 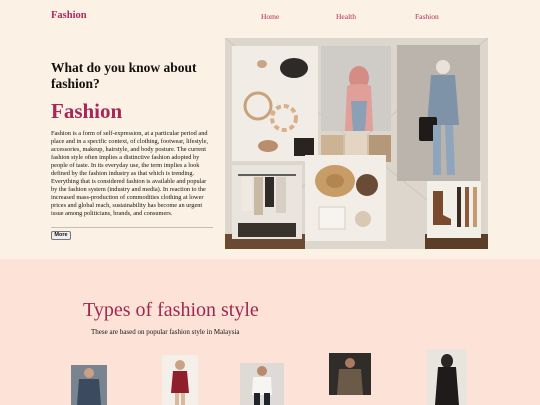 I want to click on style-thumb-casual, so click(x=89, y=385).